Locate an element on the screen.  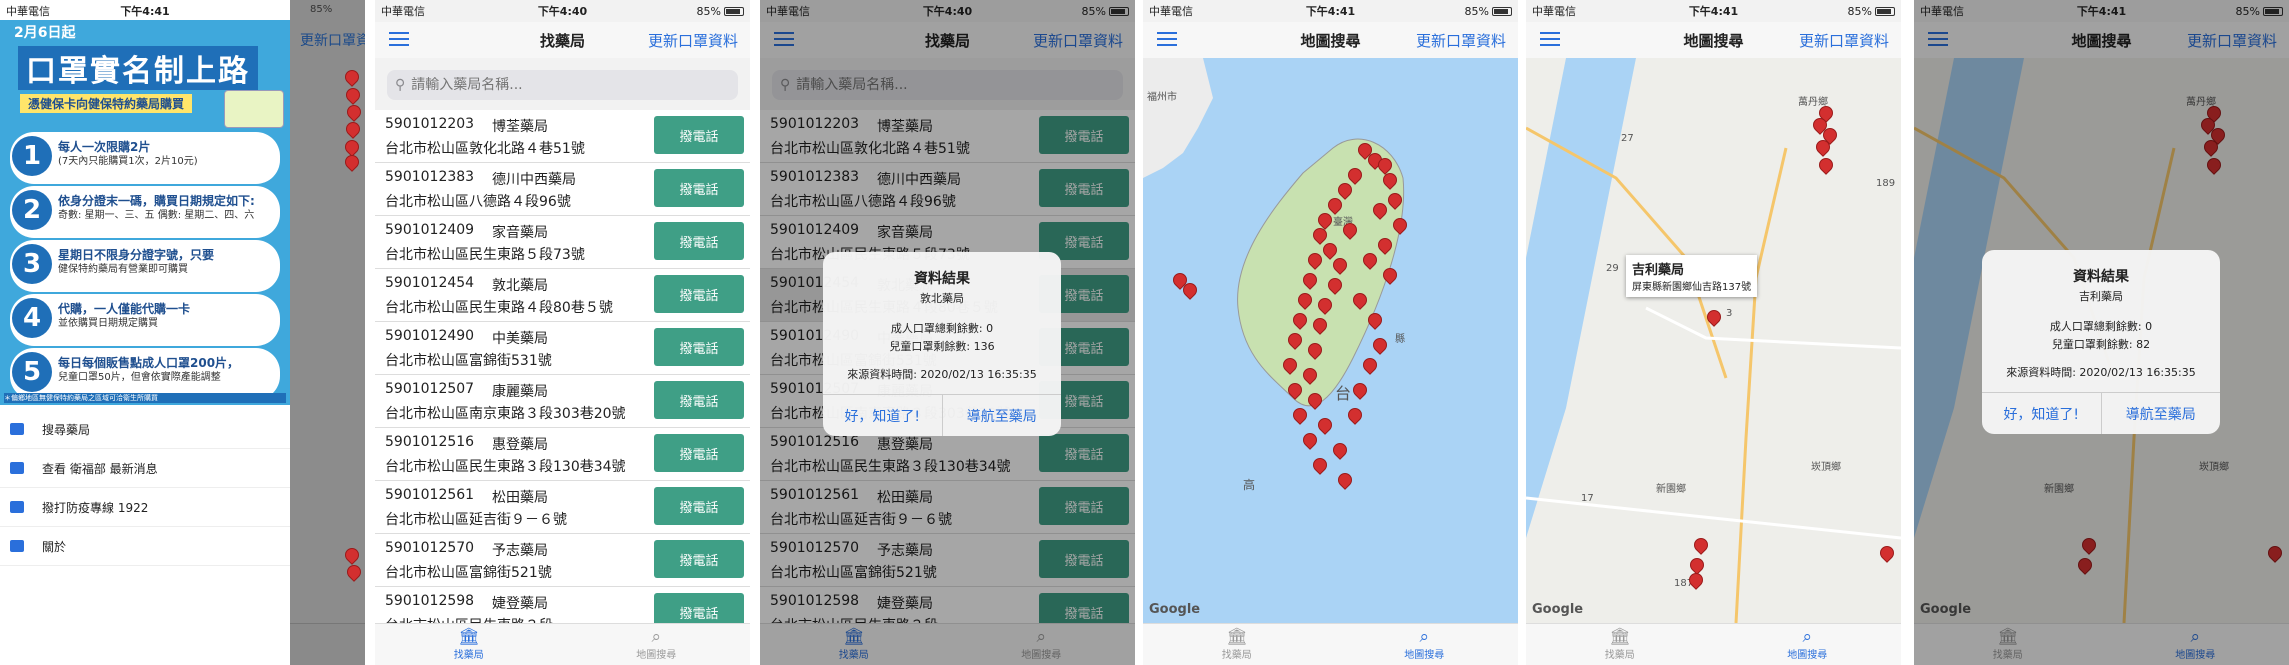
map-land is located at coordinates (1713, 340).